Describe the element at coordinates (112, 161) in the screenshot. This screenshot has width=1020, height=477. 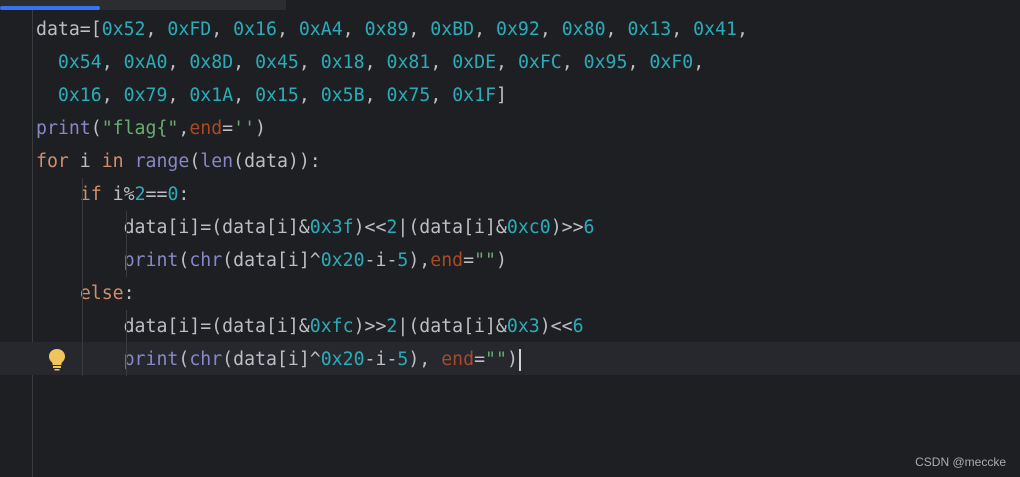
I see `keyword: in` at that location.